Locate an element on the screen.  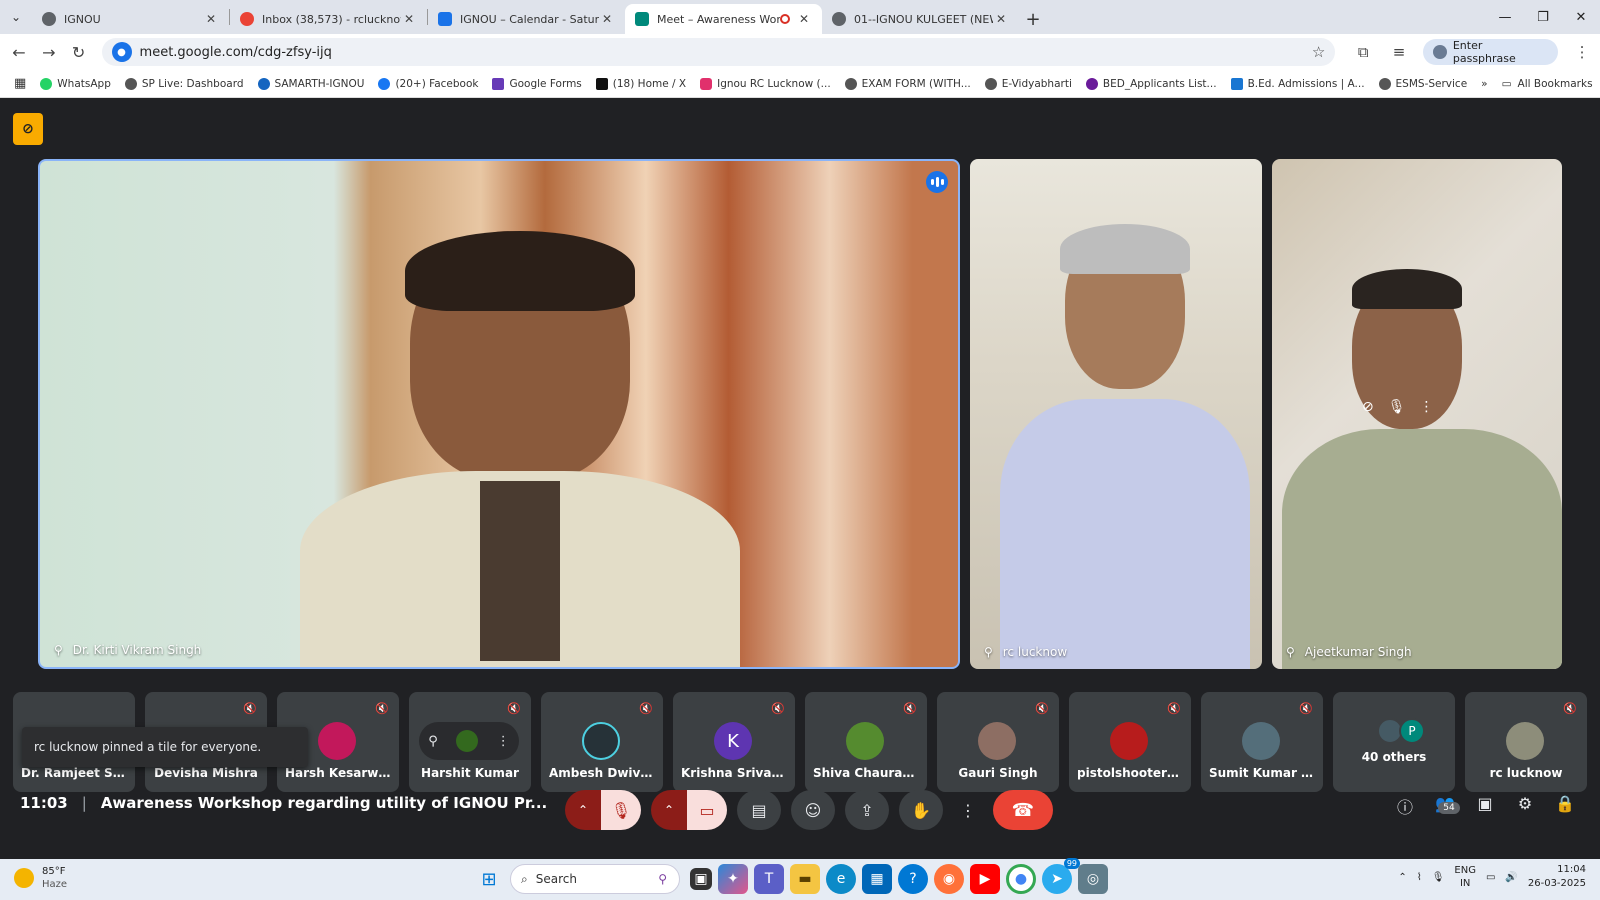
audio-options-chevron-icon: ⌃ is located at coordinates (583, 810).